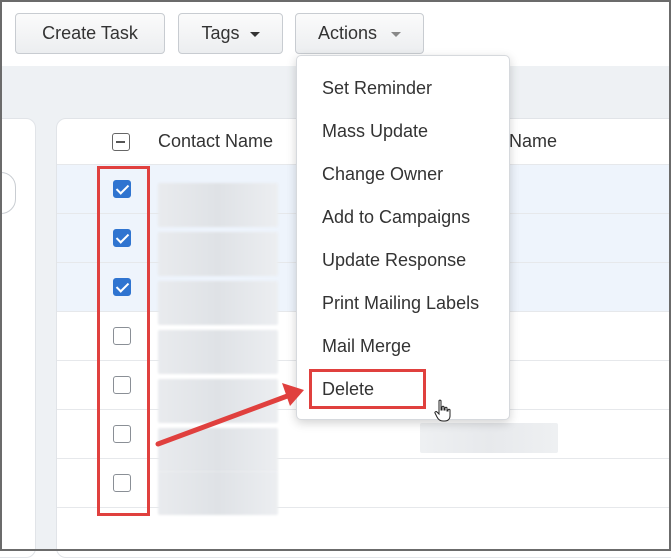 The height and width of the screenshot is (558, 671). I want to click on annotation-delete-highlight, so click(367, 389).